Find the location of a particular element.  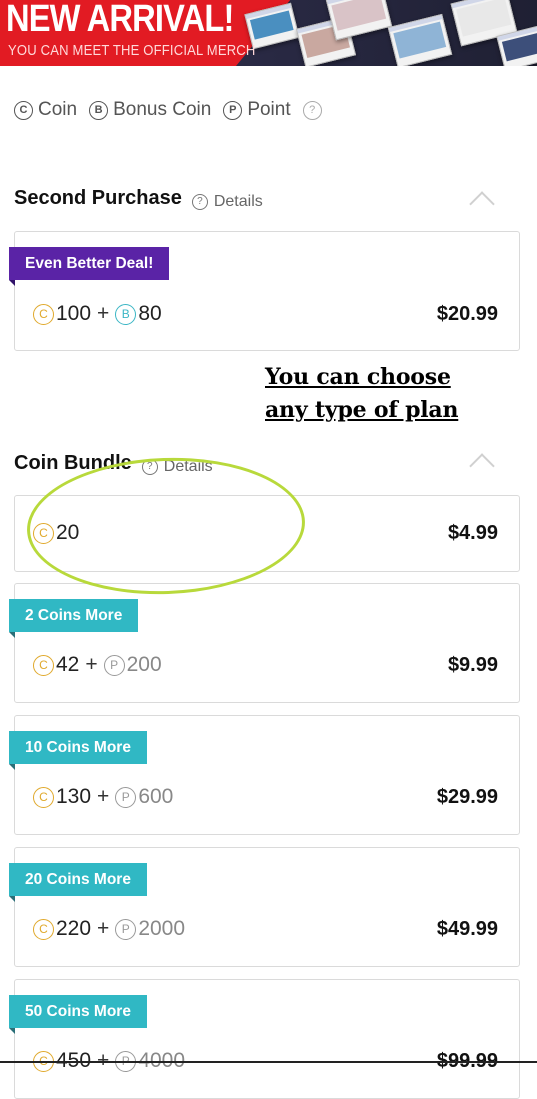

plan-row: C 130 + P 600 $29.99 is located at coordinates (265, 797).